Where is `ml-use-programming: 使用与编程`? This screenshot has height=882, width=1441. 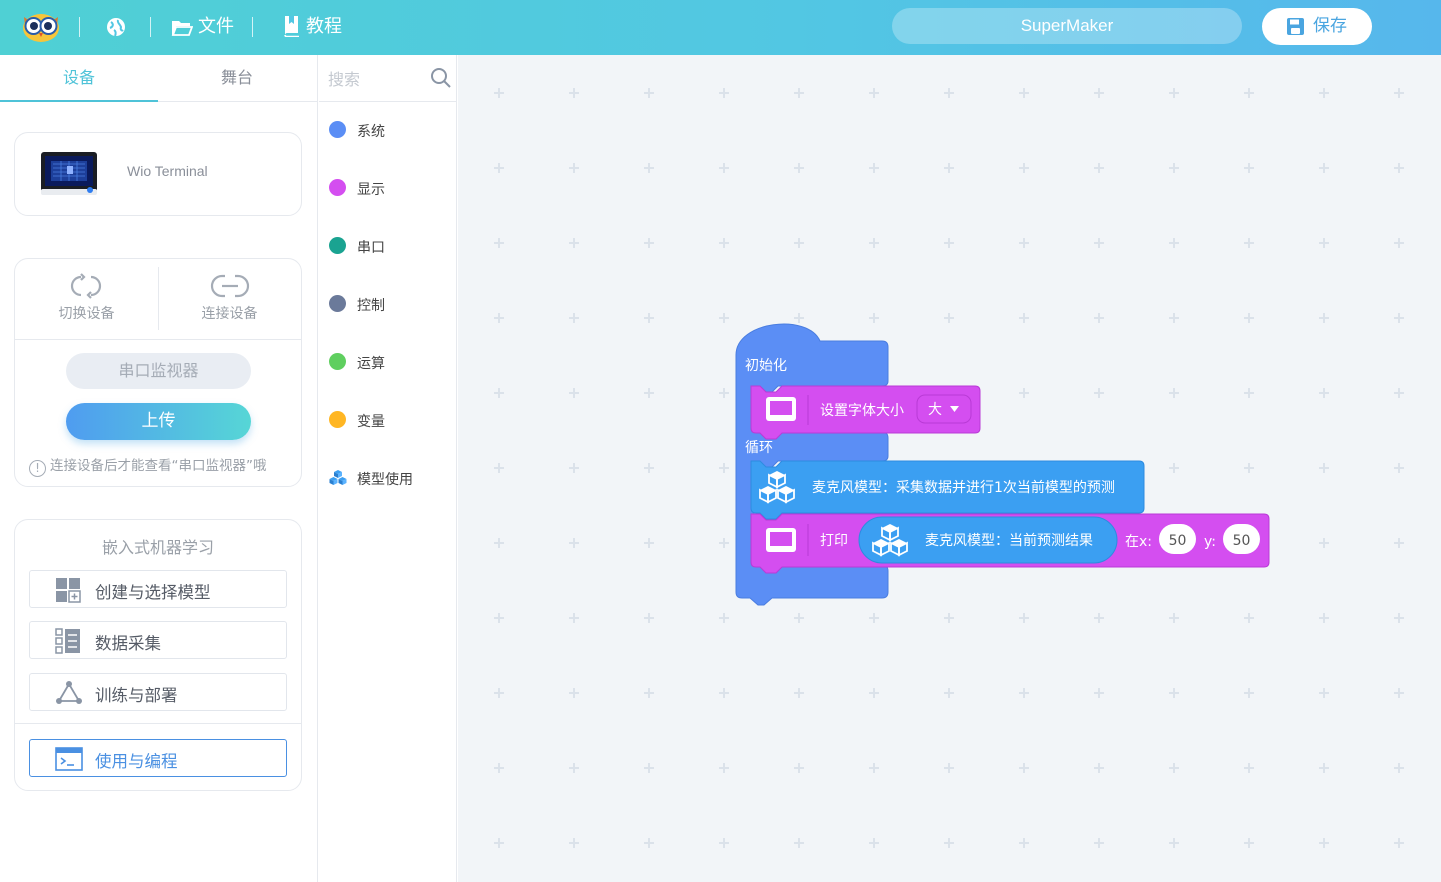
ml-use-programming: 使用与编程 is located at coordinates (158, 758).